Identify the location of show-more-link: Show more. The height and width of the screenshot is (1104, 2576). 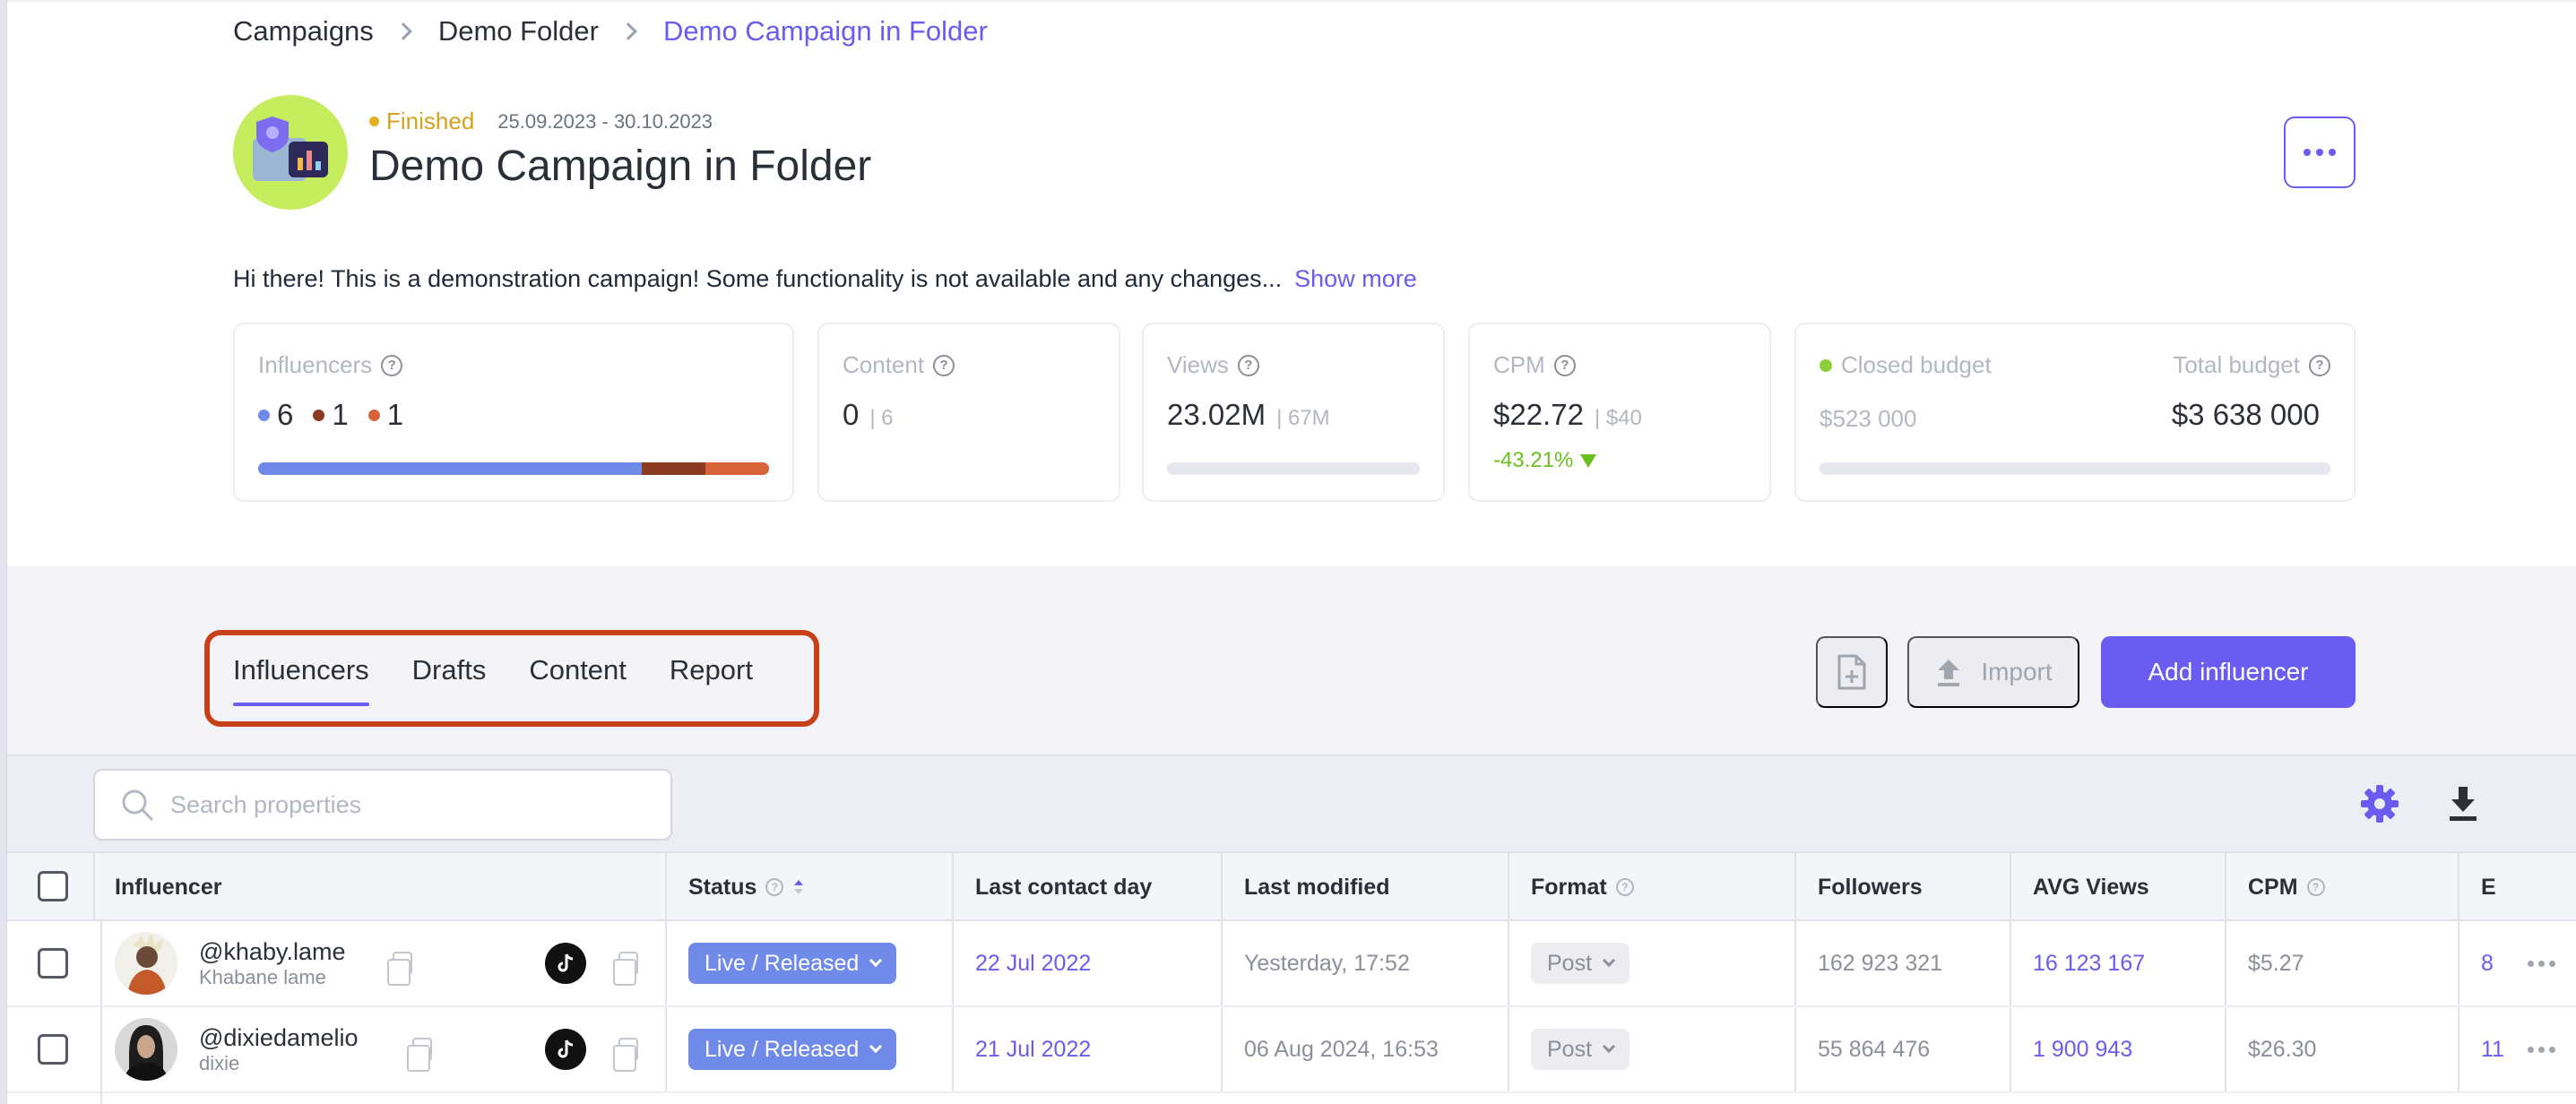
(1355, 278).